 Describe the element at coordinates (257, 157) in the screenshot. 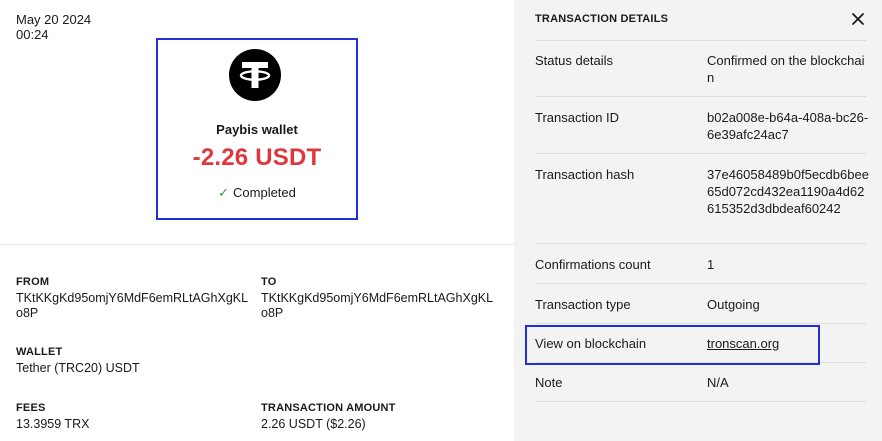

I see `transaction-amount: -2.26 USDT` at that location.